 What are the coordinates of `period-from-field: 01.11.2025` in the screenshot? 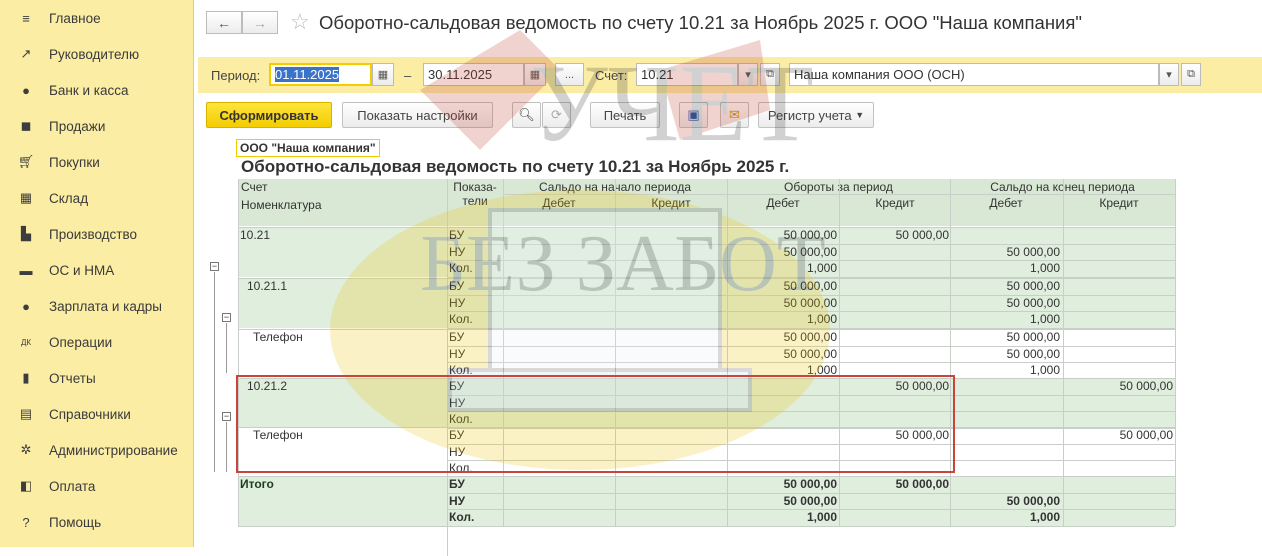 It's located at (320, 74).